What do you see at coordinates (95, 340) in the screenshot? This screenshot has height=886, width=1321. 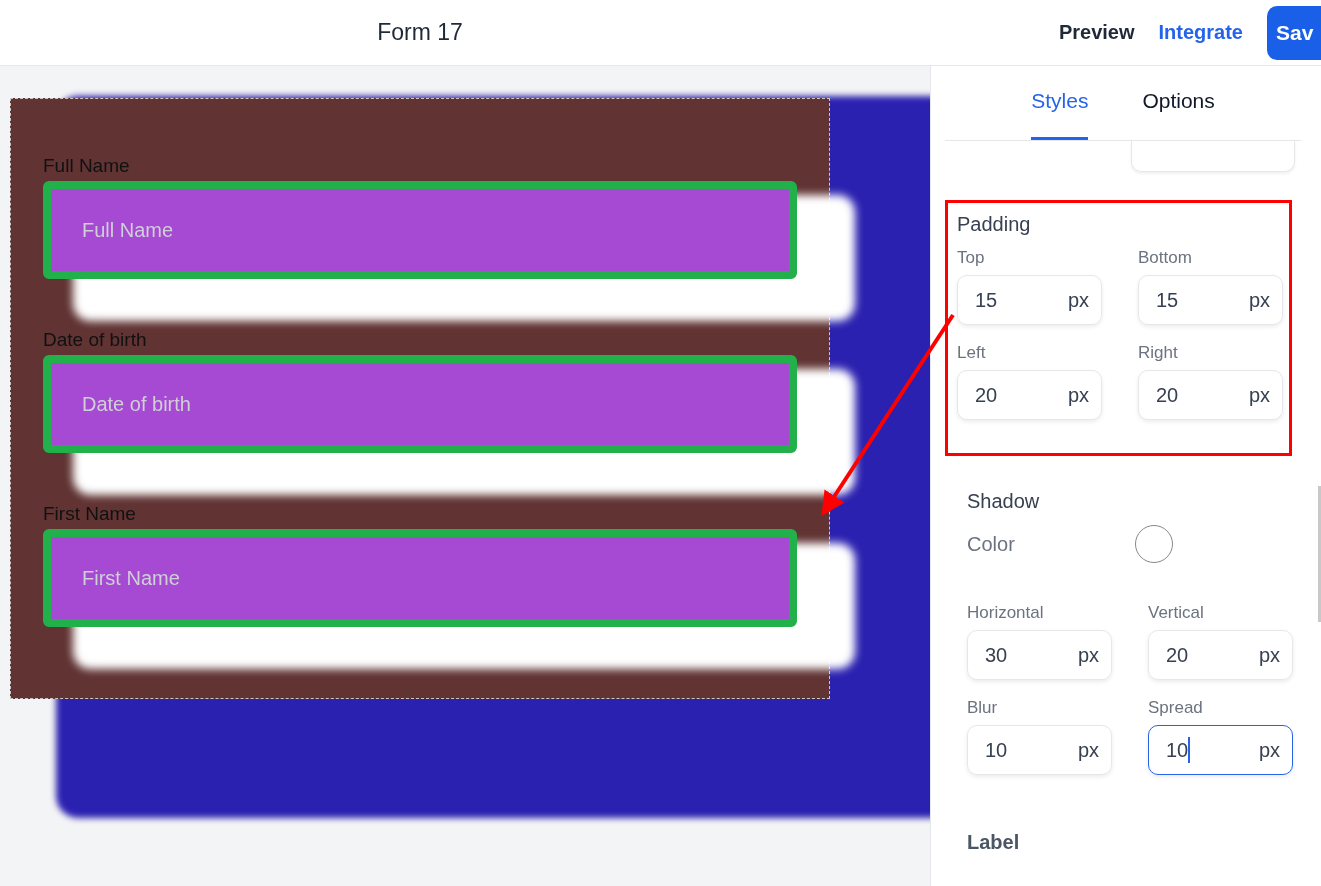 I see `field-label: Date of birth` at bounding box center [95, 340].